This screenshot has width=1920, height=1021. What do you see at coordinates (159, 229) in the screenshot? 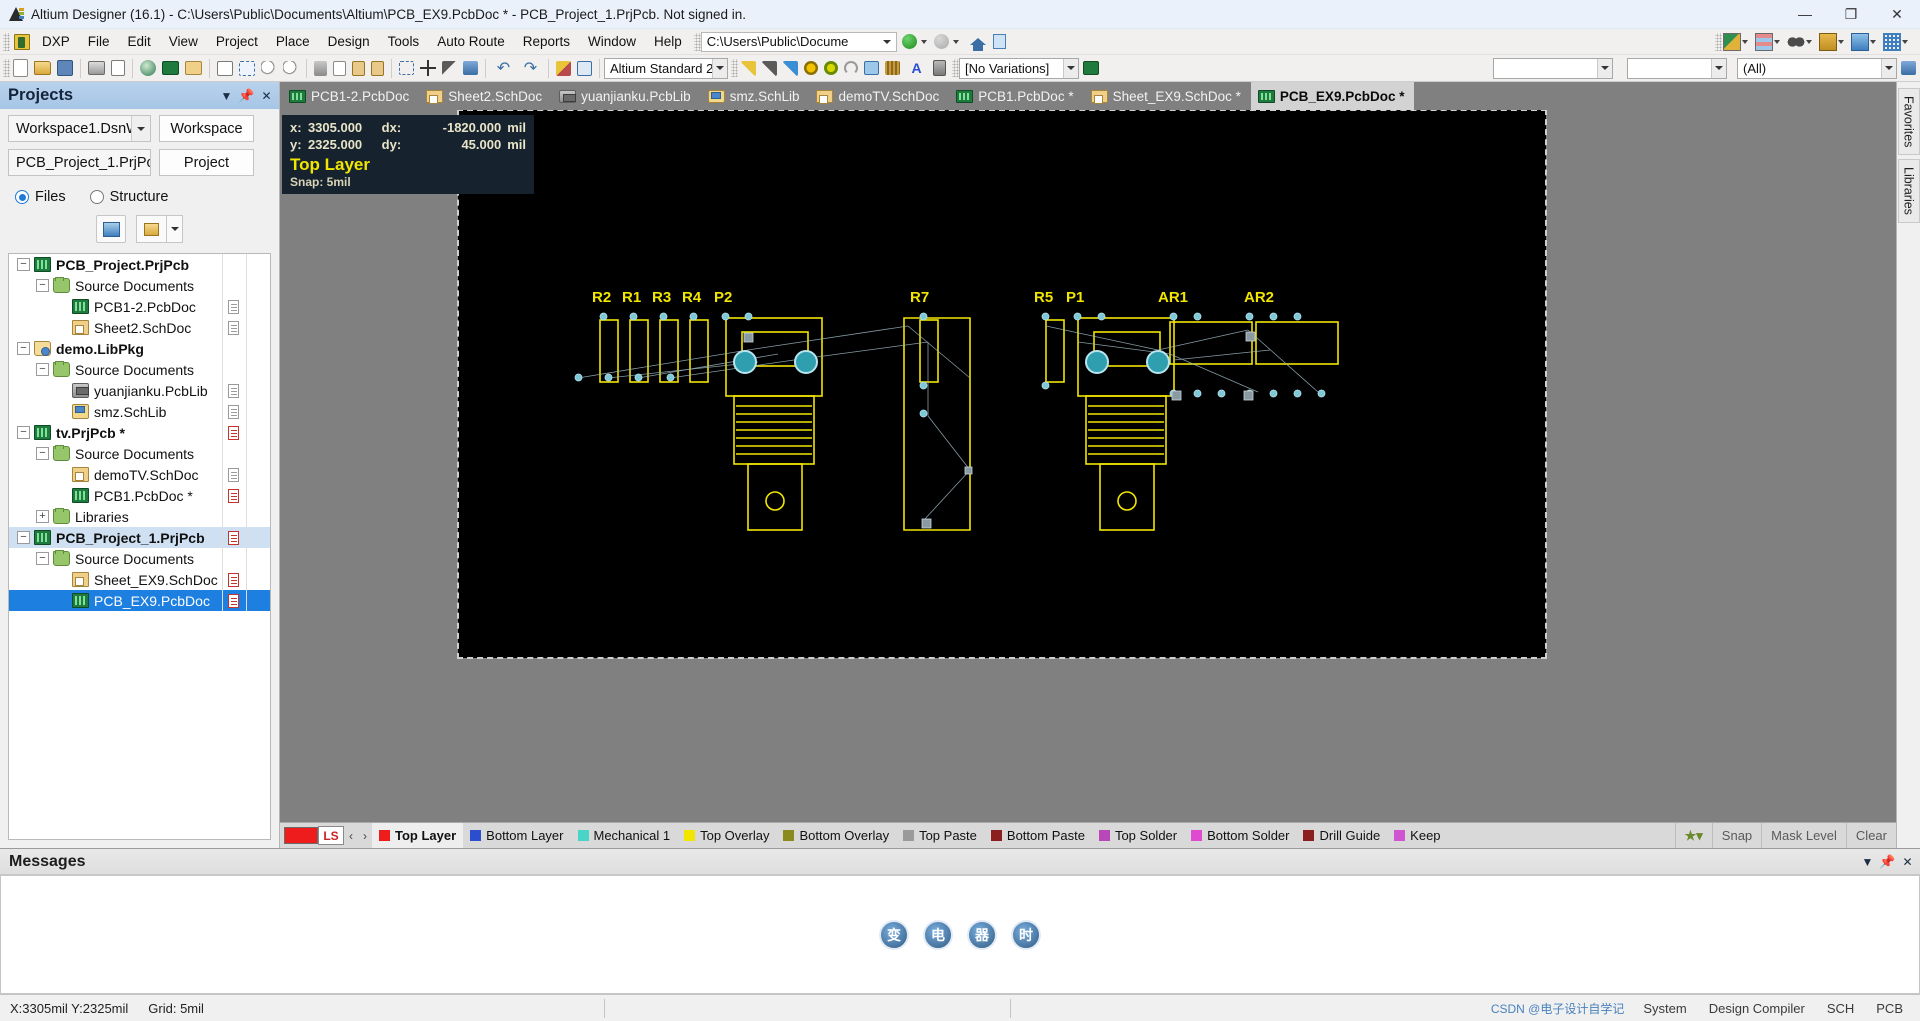
I see `open-project-split-button` at bounding box center [159, 229].